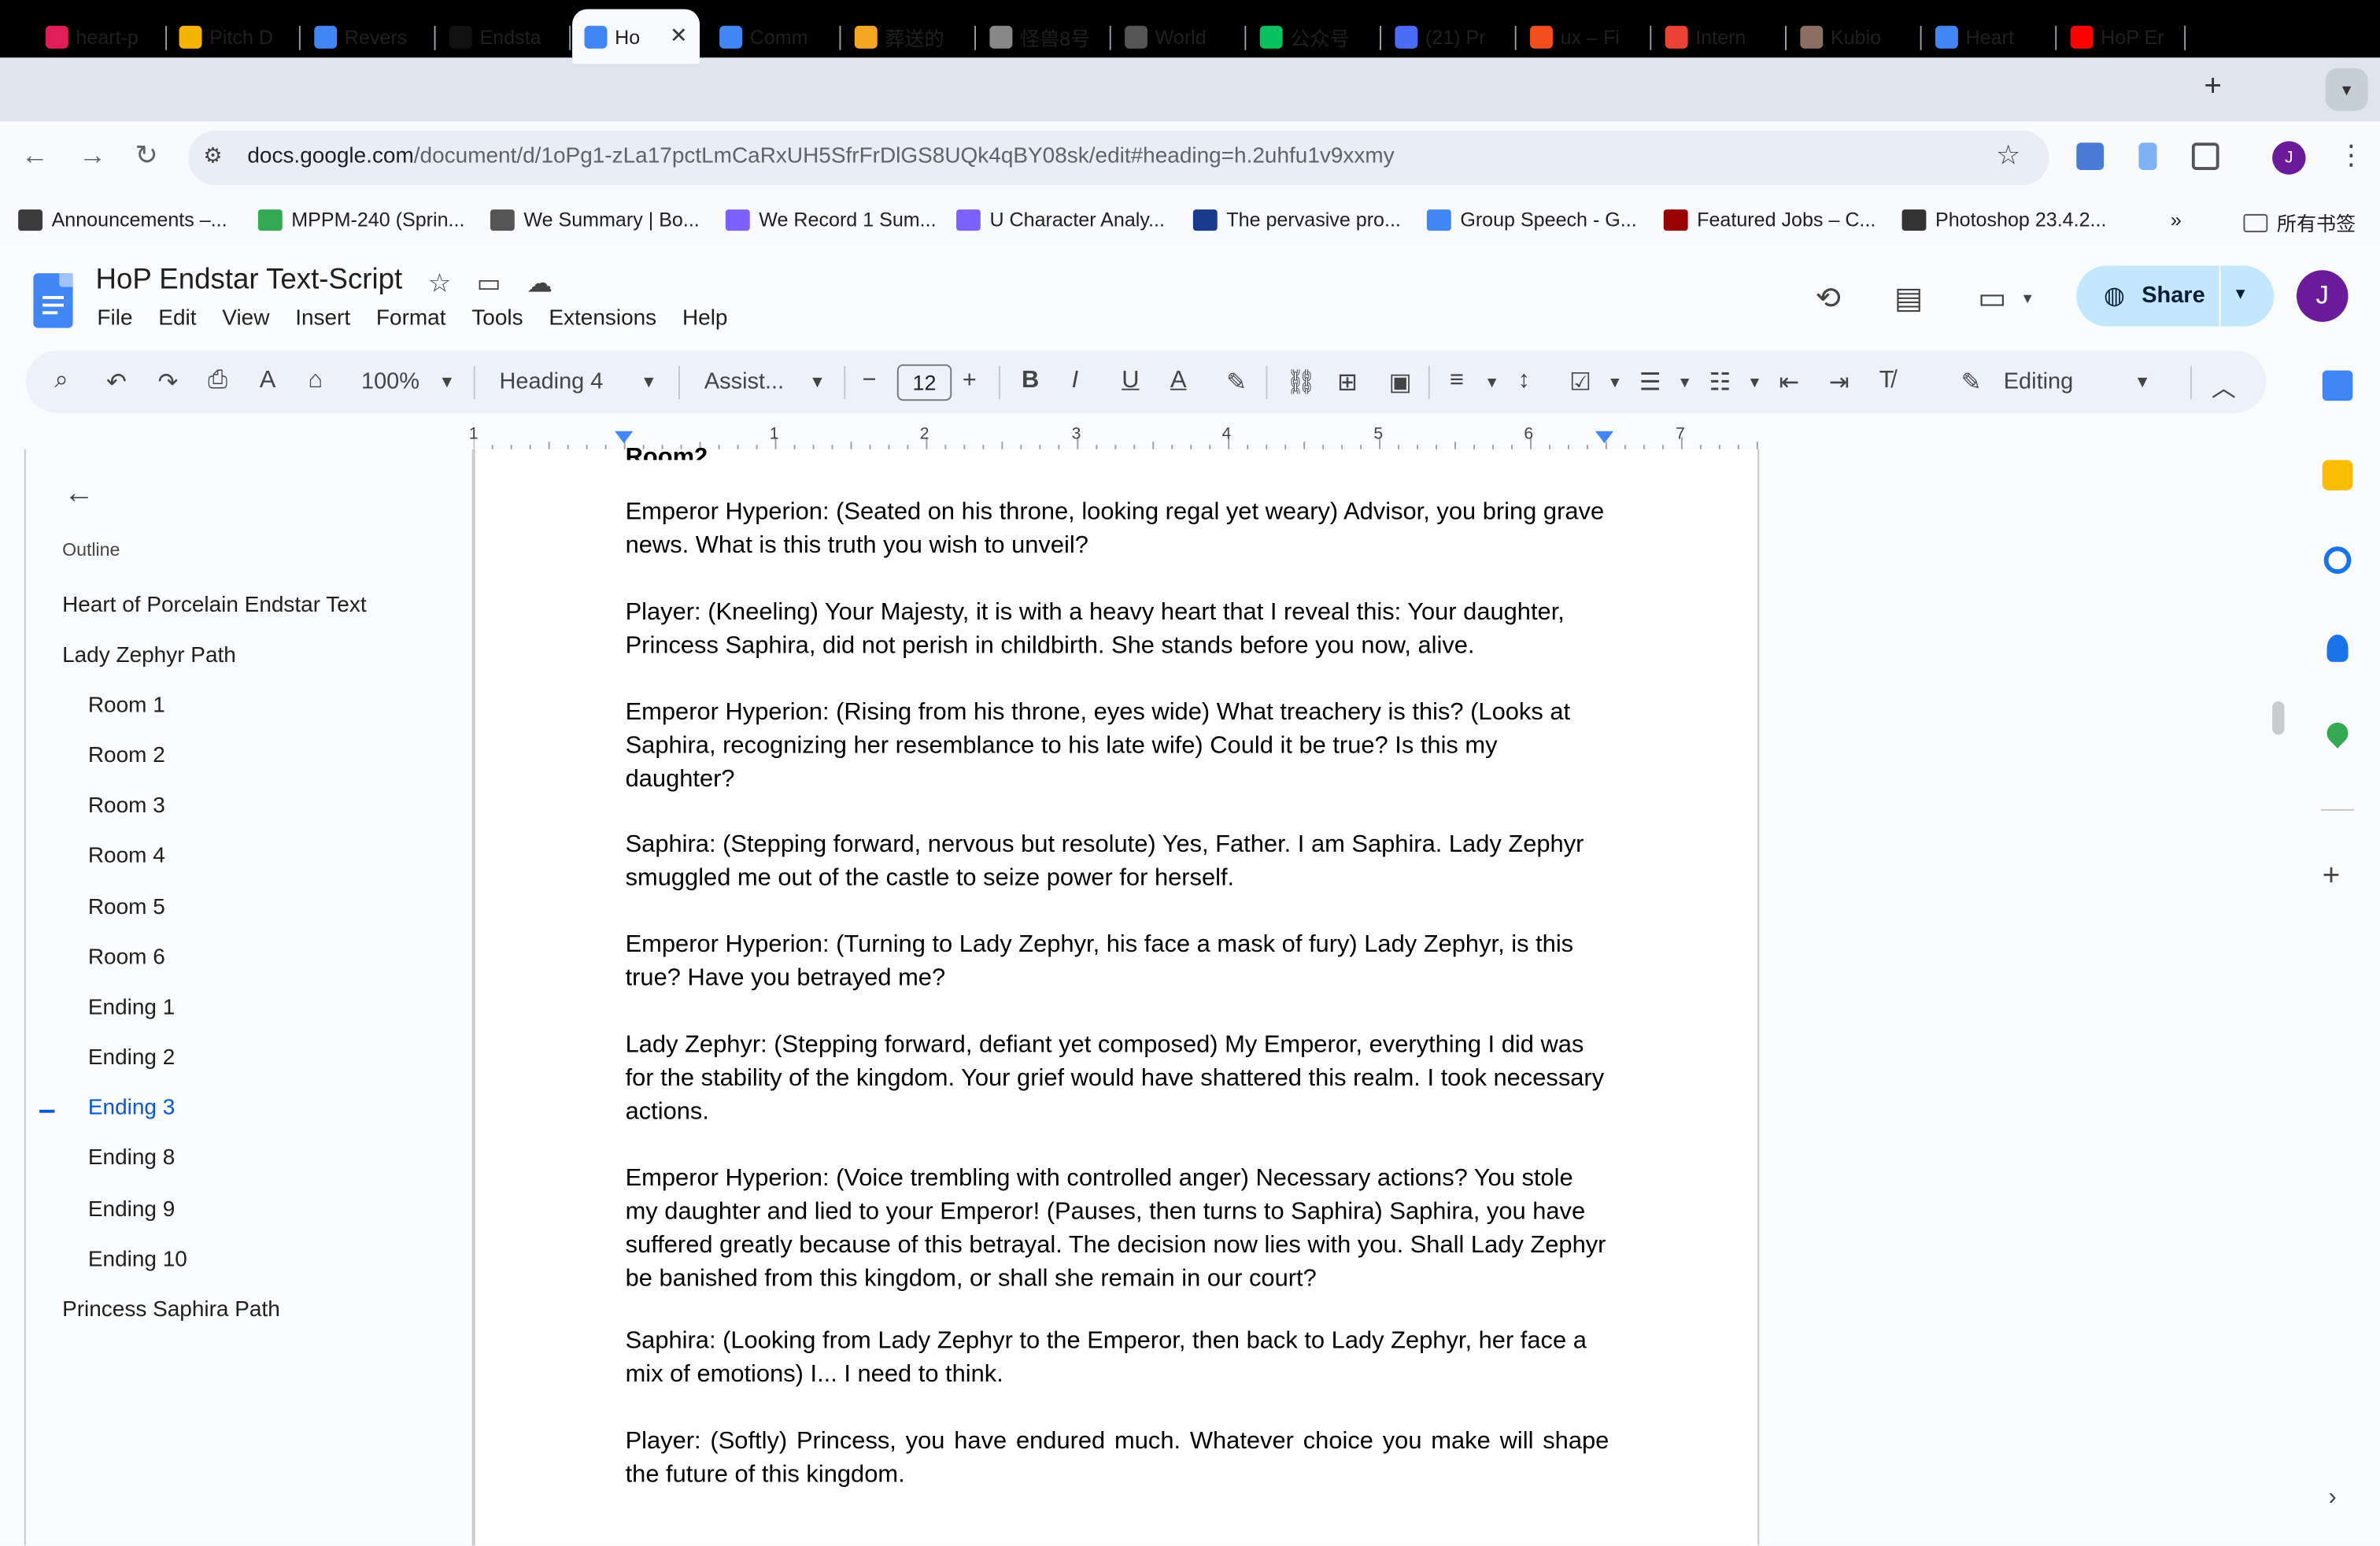 The image size is (2380, 1546). What do you see at coordinates (602, 319) in the screenshot?
I see `menu-extensions: Extensions` at bounding box center [602, 319].